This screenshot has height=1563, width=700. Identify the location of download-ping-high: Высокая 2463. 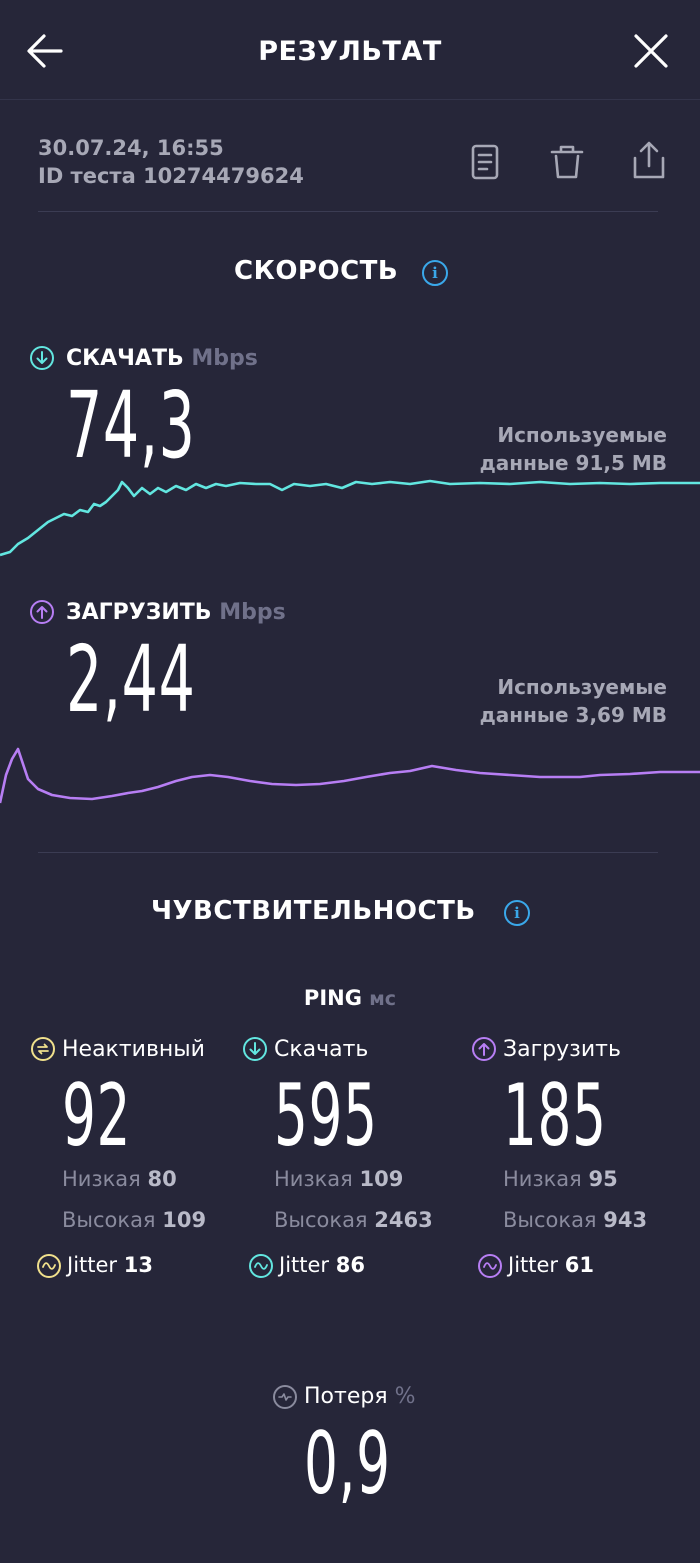
(353, 1220).